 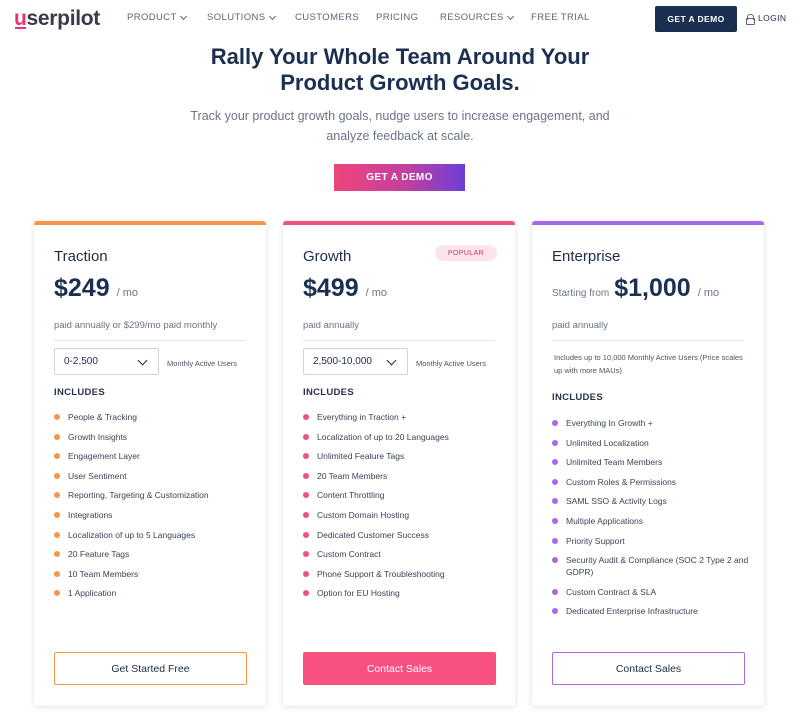 I want to click on list-item: People & Tracking, so click(x=154, y=417).